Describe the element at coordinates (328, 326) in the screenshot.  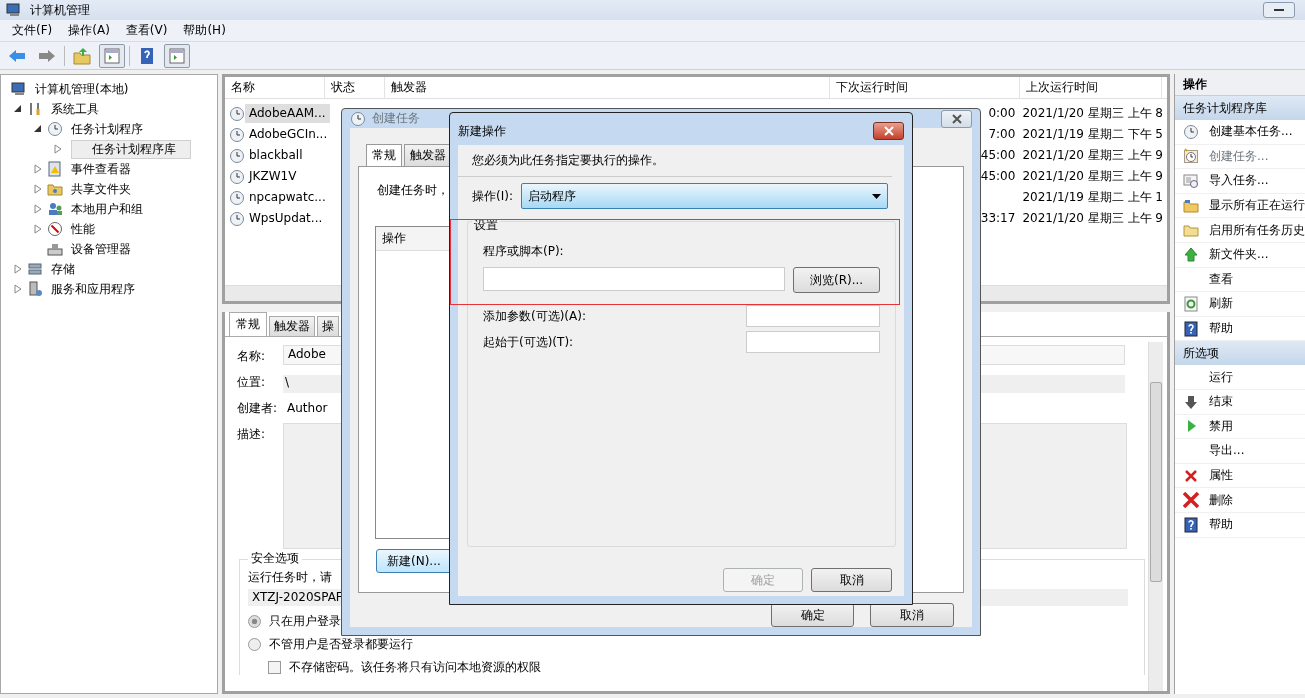
I see `tab: 操` at that location.